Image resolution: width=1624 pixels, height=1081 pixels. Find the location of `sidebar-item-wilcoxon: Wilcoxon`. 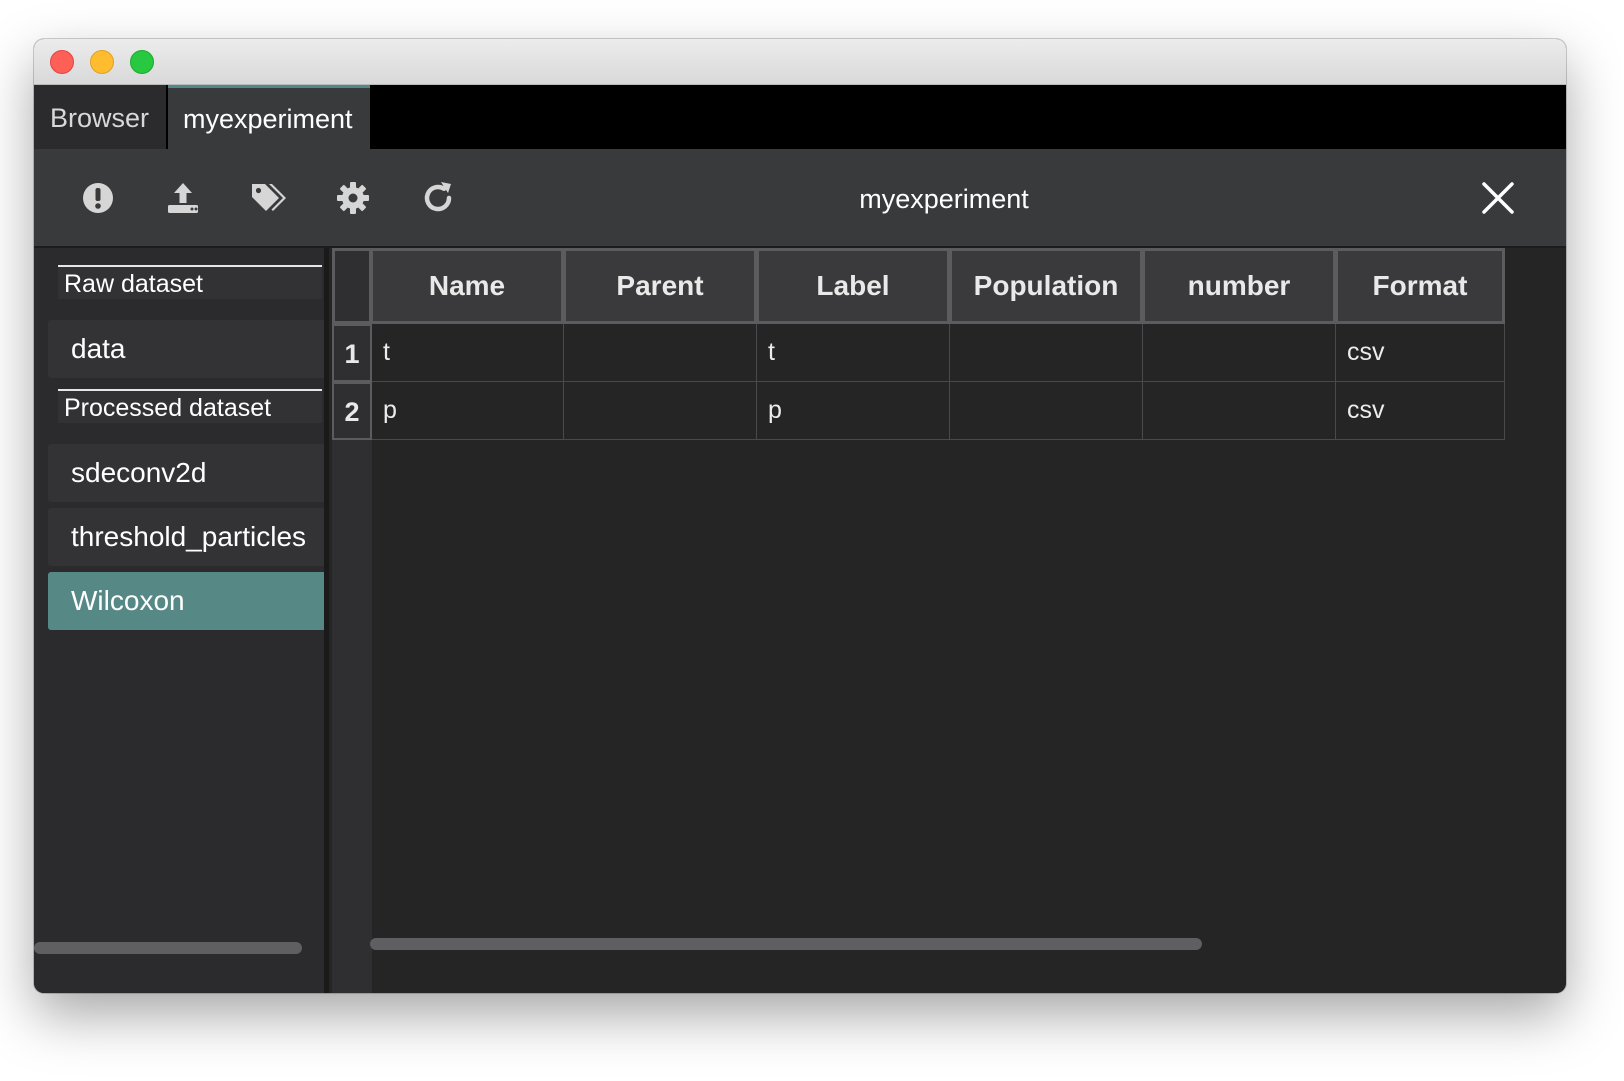

sidebar-item-wilcoxon: Wilcoxon is located at coordinates (186, 601).